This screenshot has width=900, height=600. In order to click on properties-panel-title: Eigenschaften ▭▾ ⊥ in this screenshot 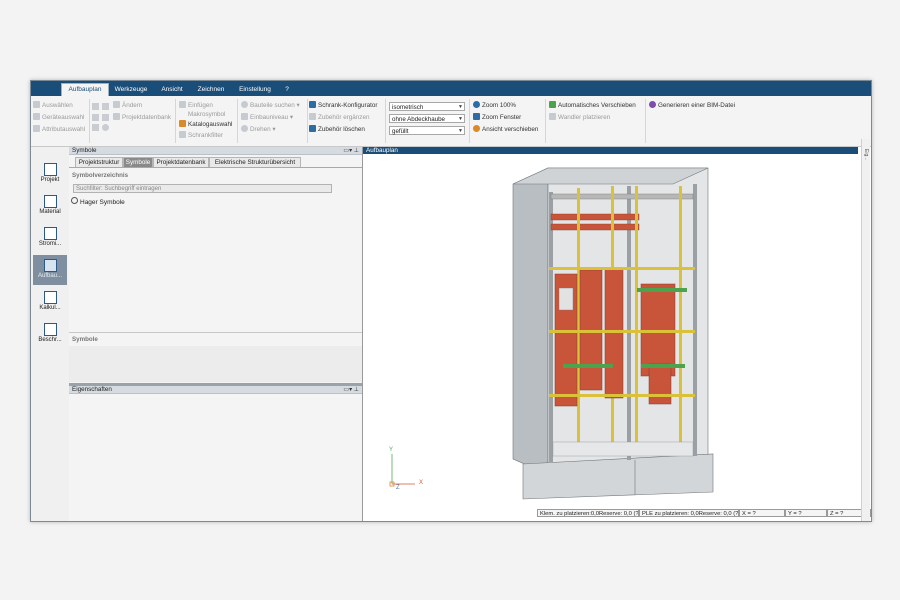, I will do `click(215, 390)`.